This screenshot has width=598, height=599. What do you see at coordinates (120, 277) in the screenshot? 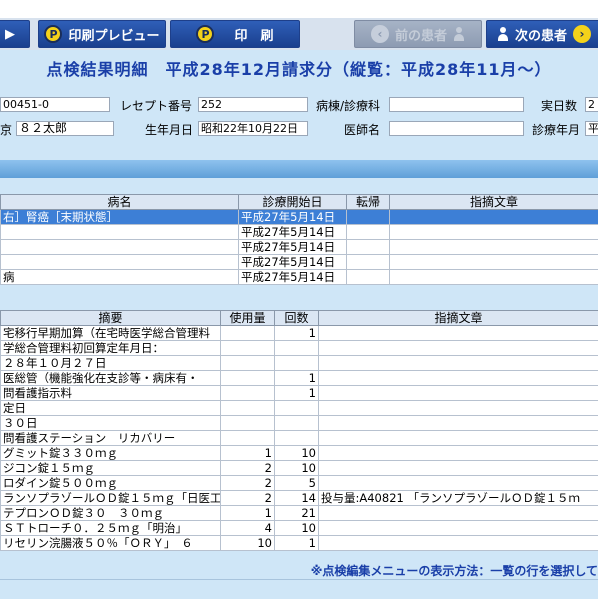
I see `disease-name: 病` at bounding box center [120, 277].